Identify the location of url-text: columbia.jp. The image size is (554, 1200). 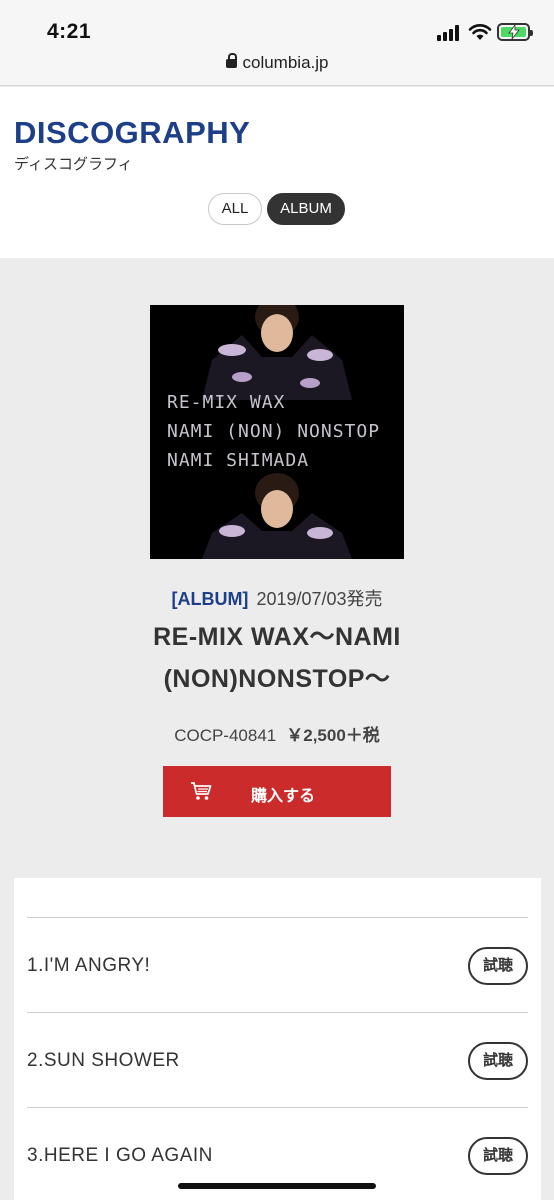
(285, 62).